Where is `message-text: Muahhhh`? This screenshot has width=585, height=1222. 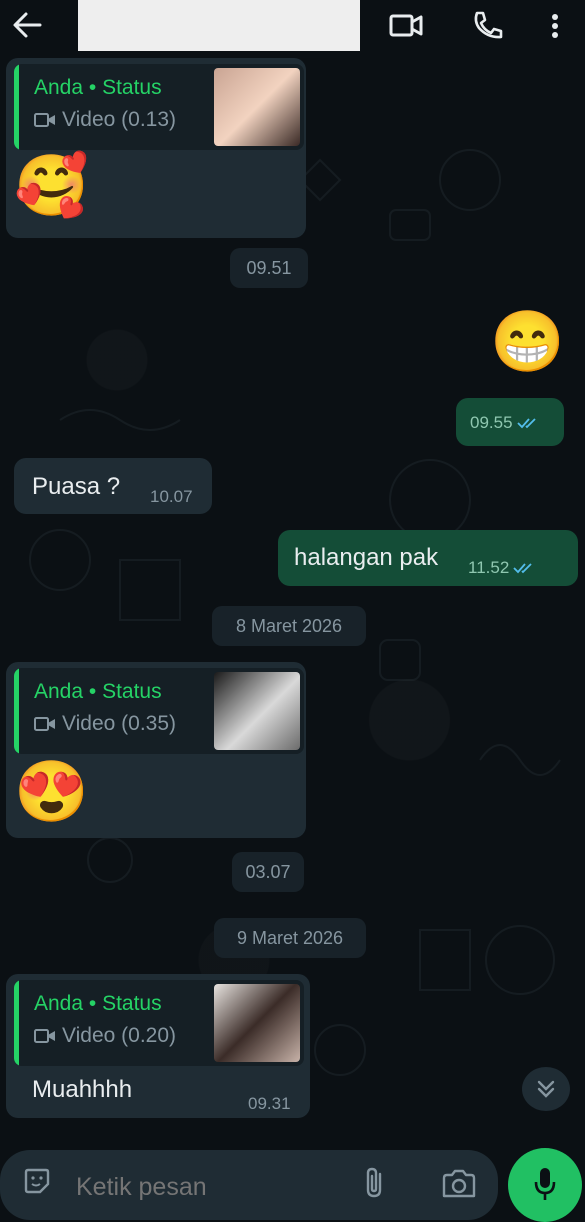 message-text: Muahhhh is located at coordinates (82, 1089).